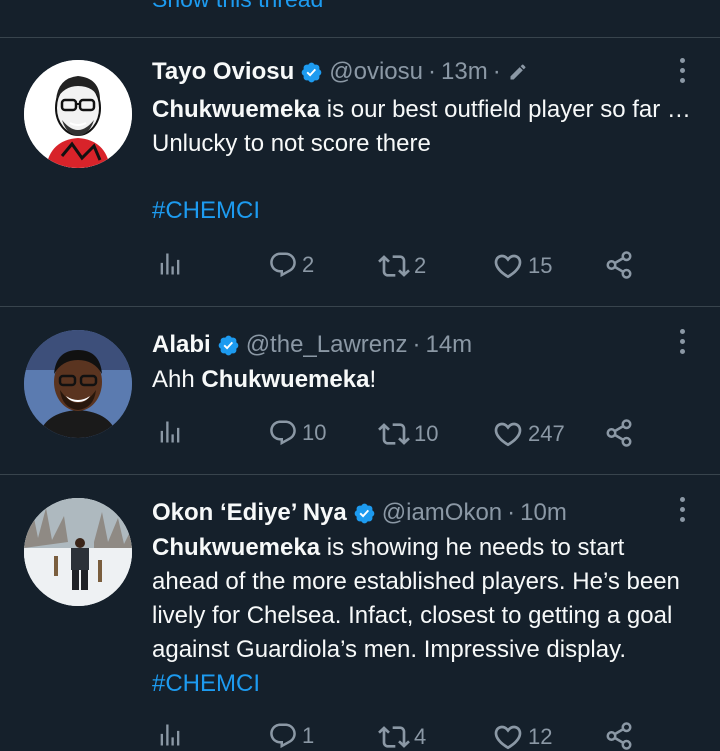  What do you see at coordinates (327, 345) in the screenshot?
I see `user-handle: @the_Lawrenz` at bounding box center [327, 345].